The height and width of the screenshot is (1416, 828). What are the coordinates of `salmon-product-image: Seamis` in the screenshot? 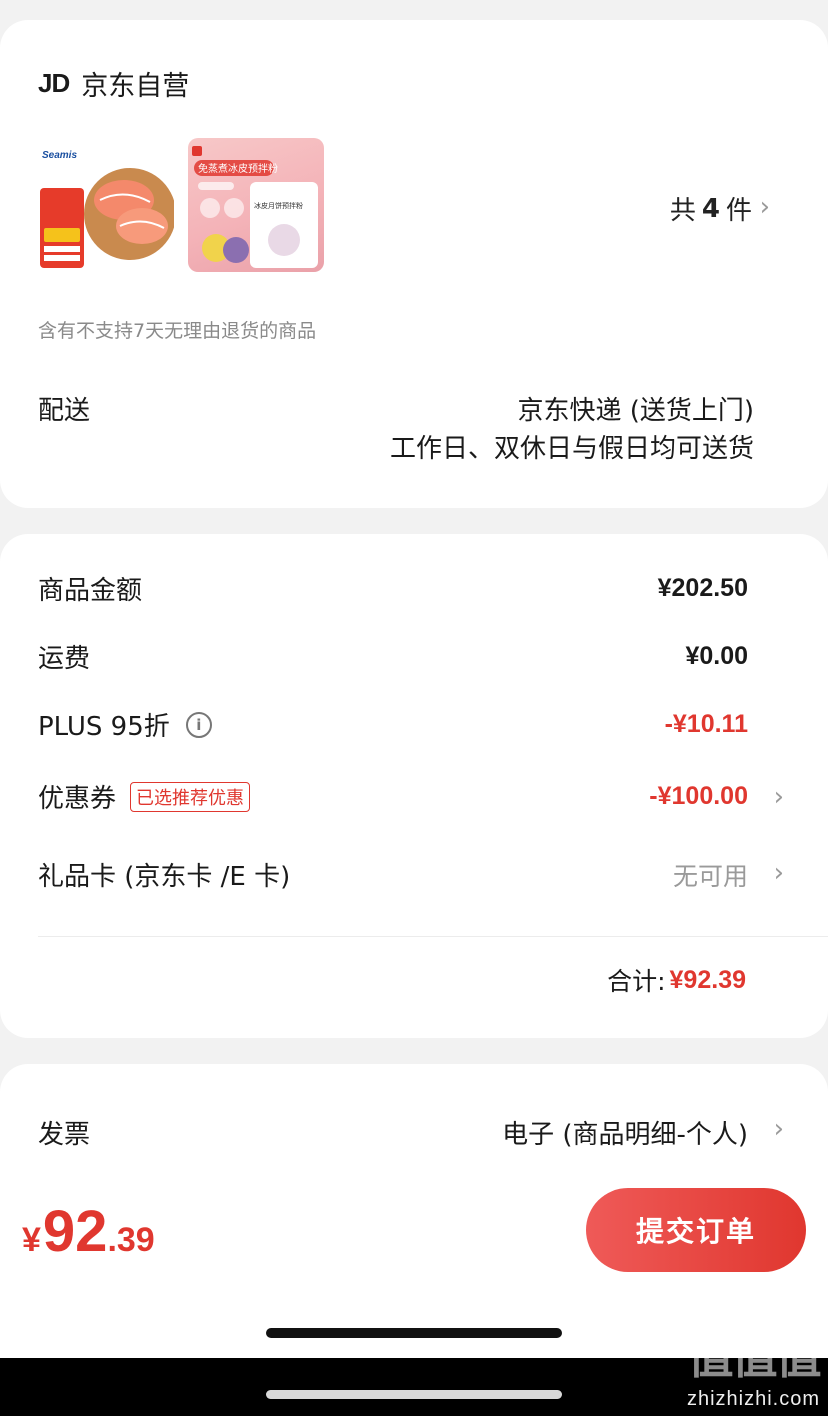 It's located at (106, 205).